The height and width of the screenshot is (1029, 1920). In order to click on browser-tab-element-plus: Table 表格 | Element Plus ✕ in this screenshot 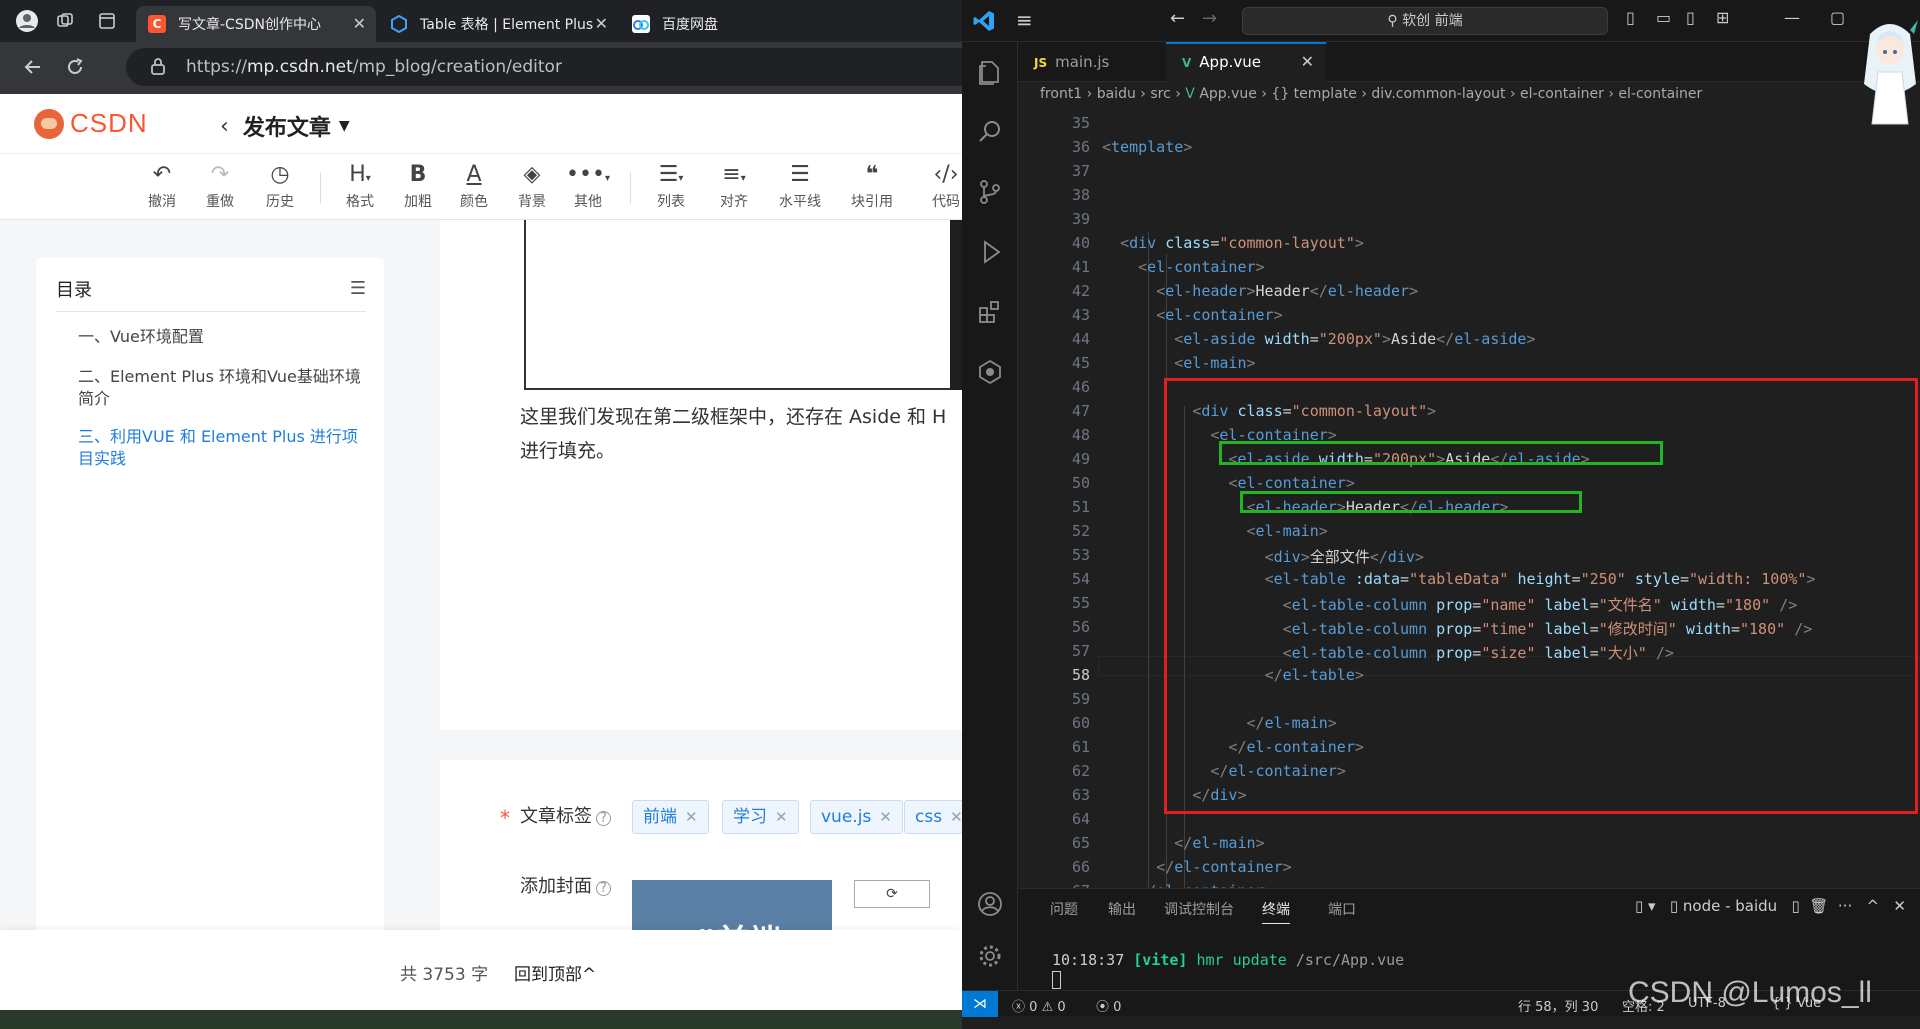, I will do `click(498, 24)`.